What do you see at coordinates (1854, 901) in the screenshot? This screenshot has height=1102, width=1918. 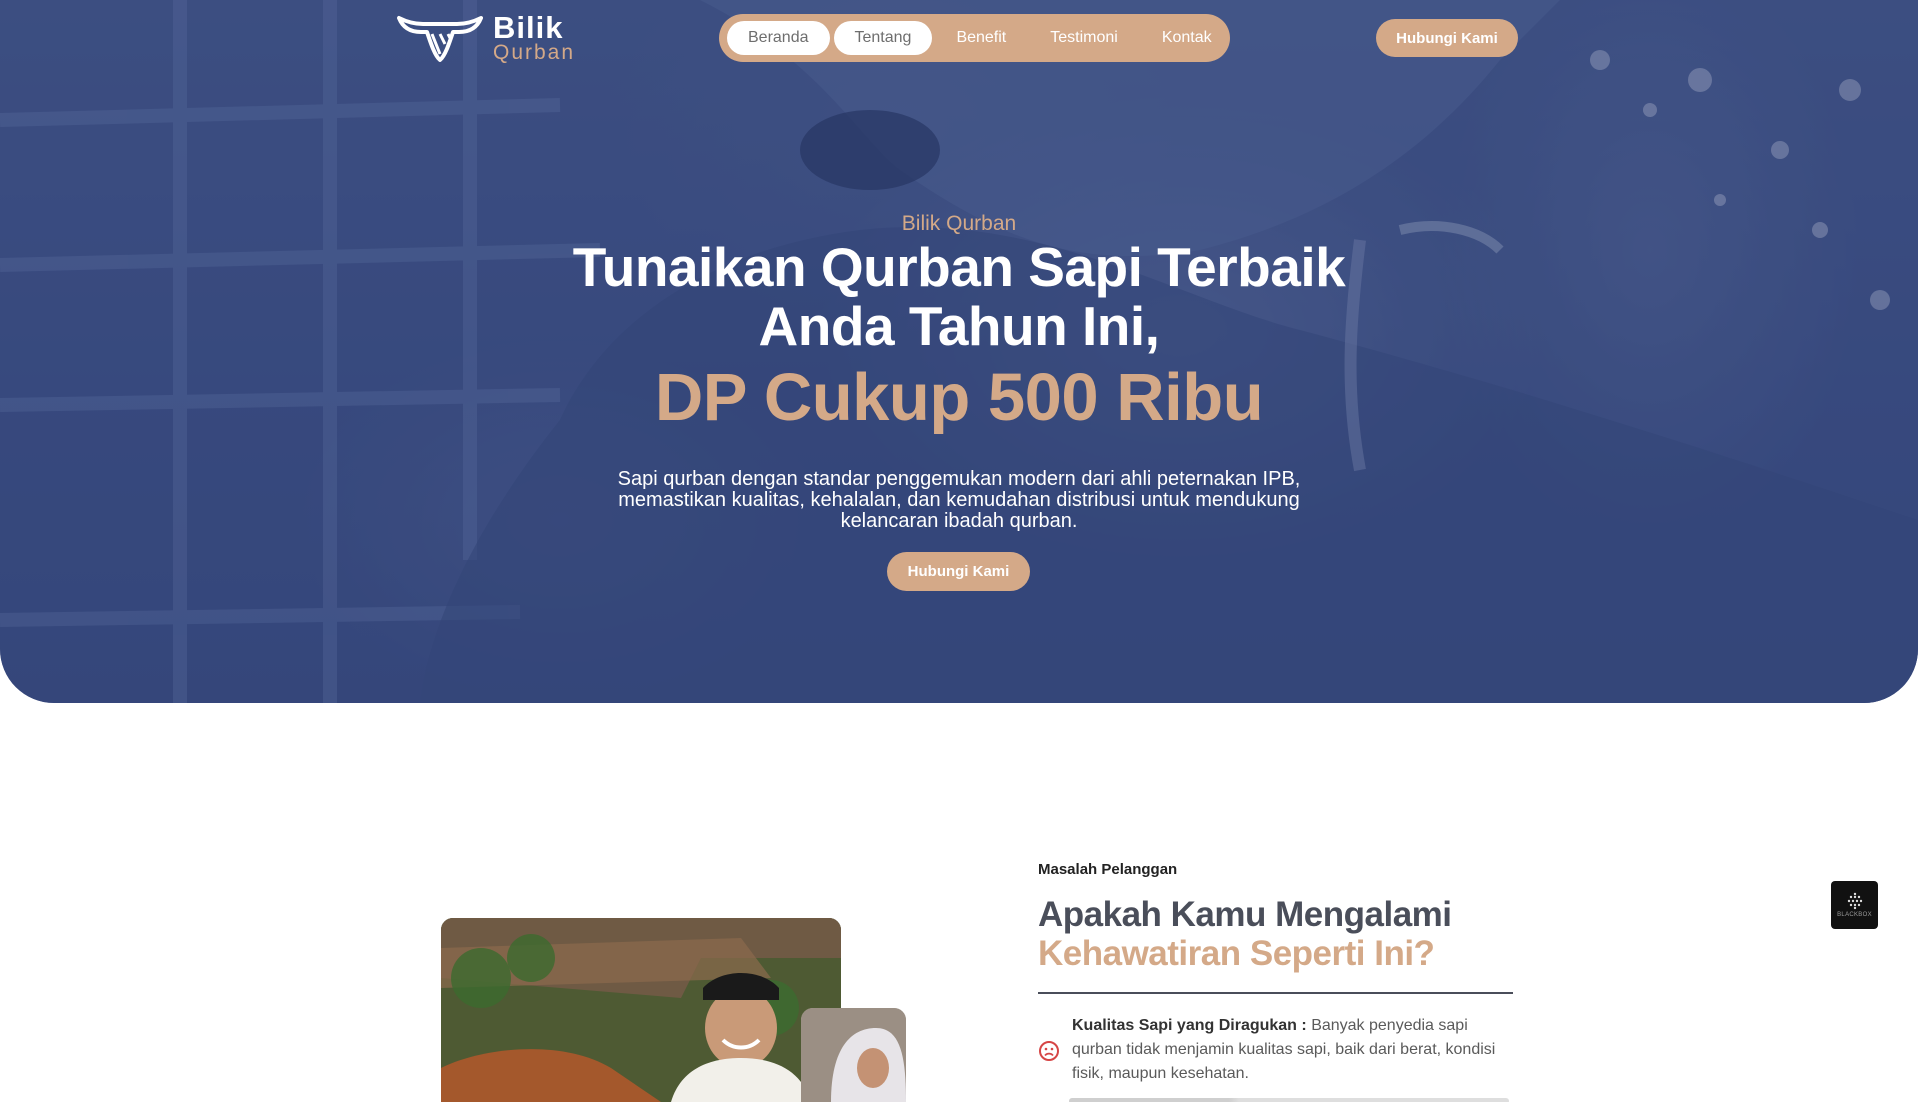 I see `blackbox-logo-icon` at bounding box center [1854, 901].